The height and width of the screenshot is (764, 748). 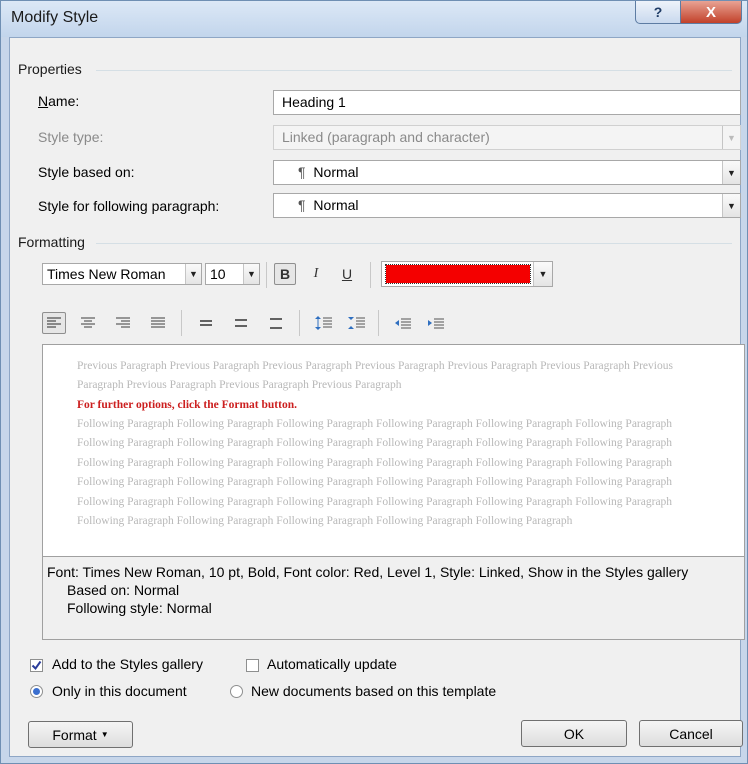 I want to click on style-type-label: Style type:, so click(x=71, y=137).